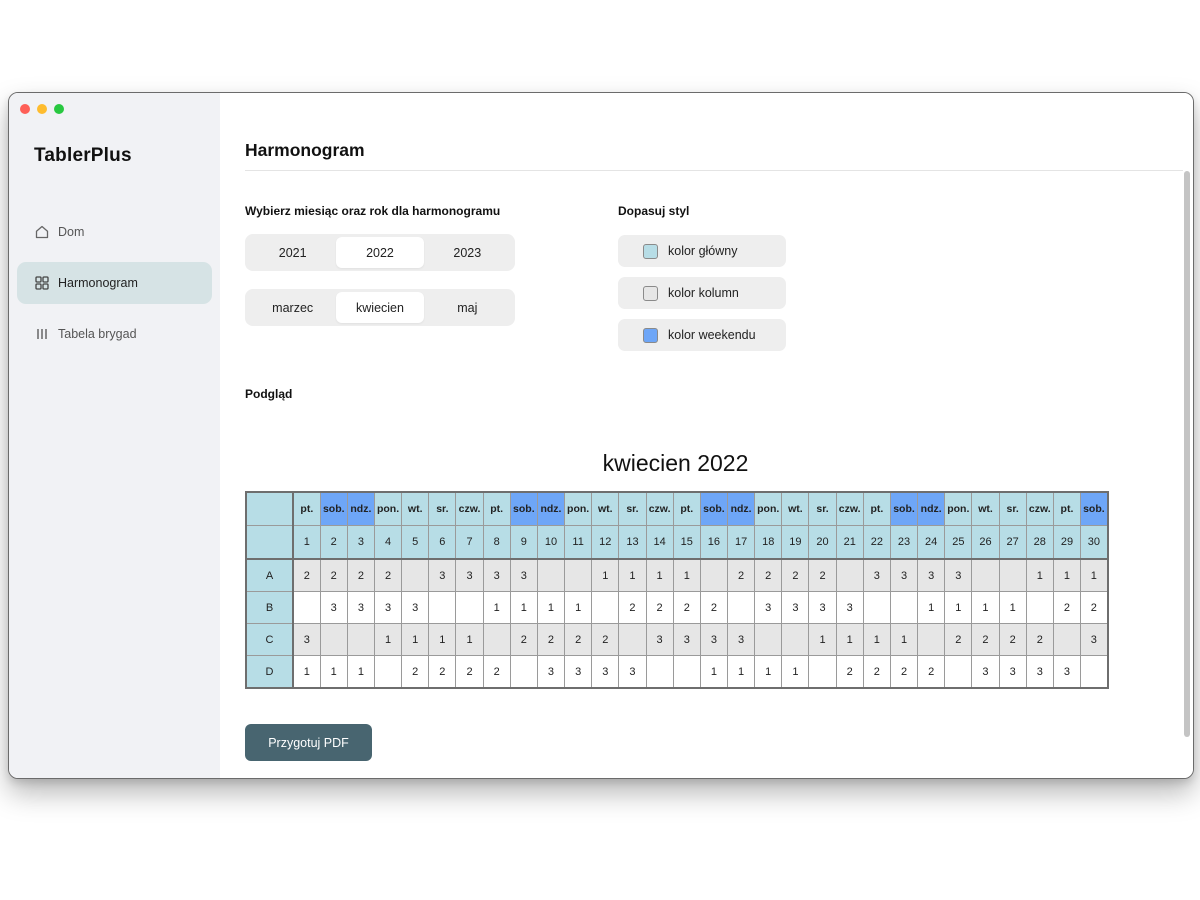 Image resolution: width=1200 pixels, height=900 pixels. What do you see at coordinates (269, 607) in the screenshot?
I see `brigade-name-cell: B` at bounding box center [269, 607].